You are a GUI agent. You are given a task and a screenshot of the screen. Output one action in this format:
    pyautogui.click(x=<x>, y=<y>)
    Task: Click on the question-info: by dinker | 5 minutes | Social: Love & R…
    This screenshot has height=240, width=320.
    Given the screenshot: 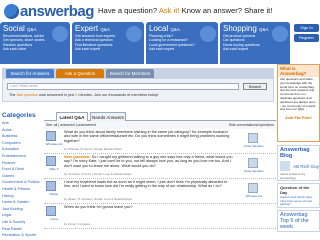 What is the action you would take?
    pyautogui.click(x=98, y=199)
    